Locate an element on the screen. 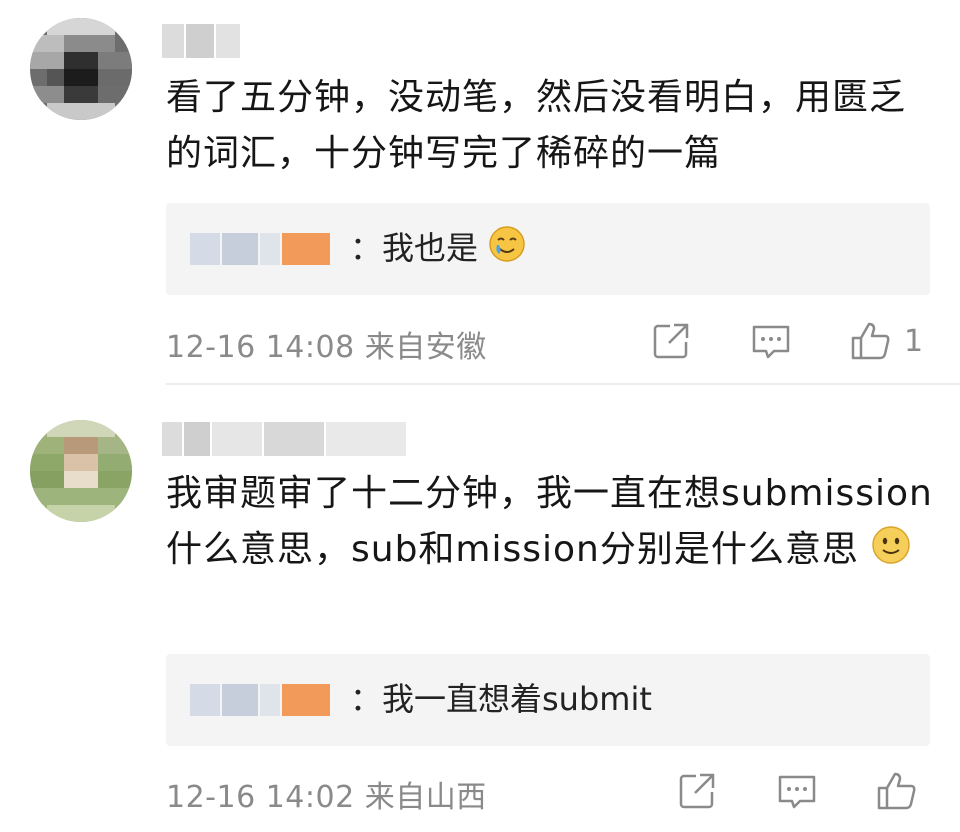 This screenshot has width=960, height=832. timestamp: 12-16 14:02 is located at coordinates (260, 797).